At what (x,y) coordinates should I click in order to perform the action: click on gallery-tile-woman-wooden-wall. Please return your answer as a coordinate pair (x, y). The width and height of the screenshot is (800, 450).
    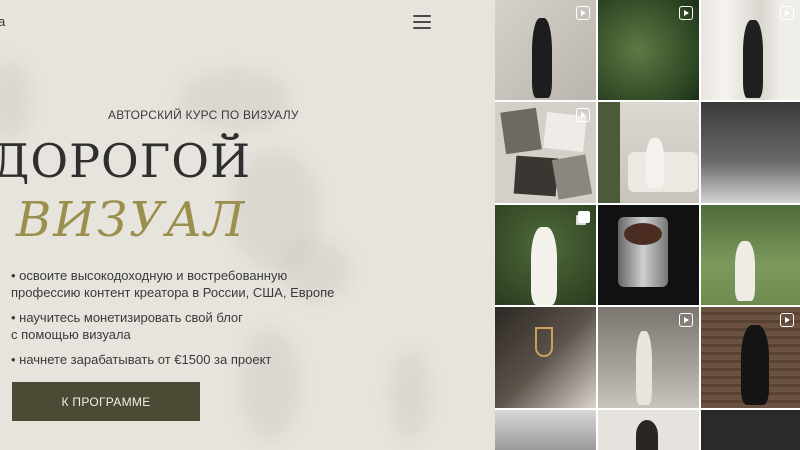
    Looking at the image, I should click on (750, 357).